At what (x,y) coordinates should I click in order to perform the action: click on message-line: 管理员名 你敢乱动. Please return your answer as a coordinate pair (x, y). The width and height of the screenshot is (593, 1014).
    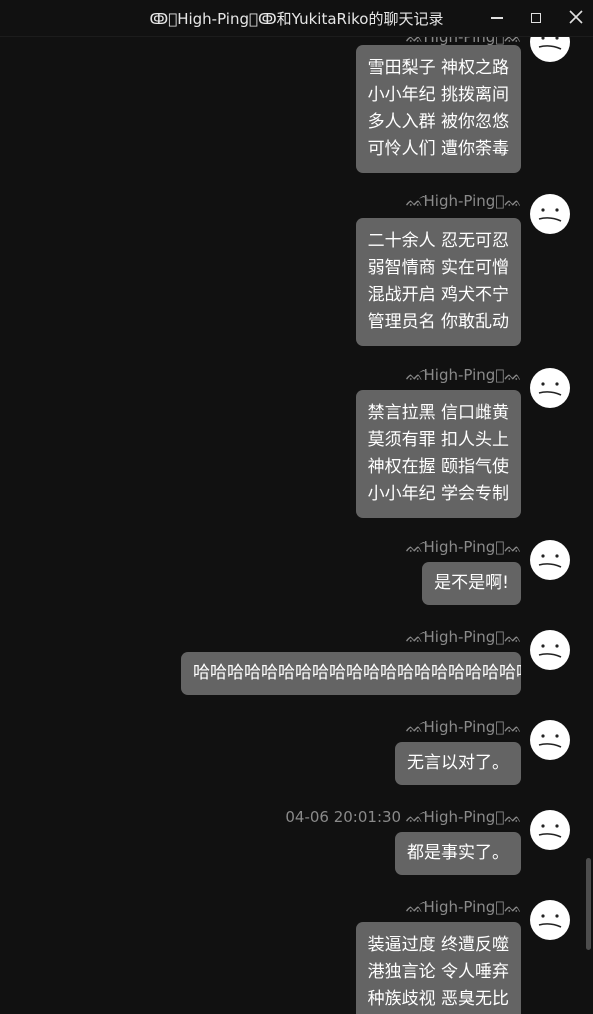
    Looking at the image, I should click on (438, 322).